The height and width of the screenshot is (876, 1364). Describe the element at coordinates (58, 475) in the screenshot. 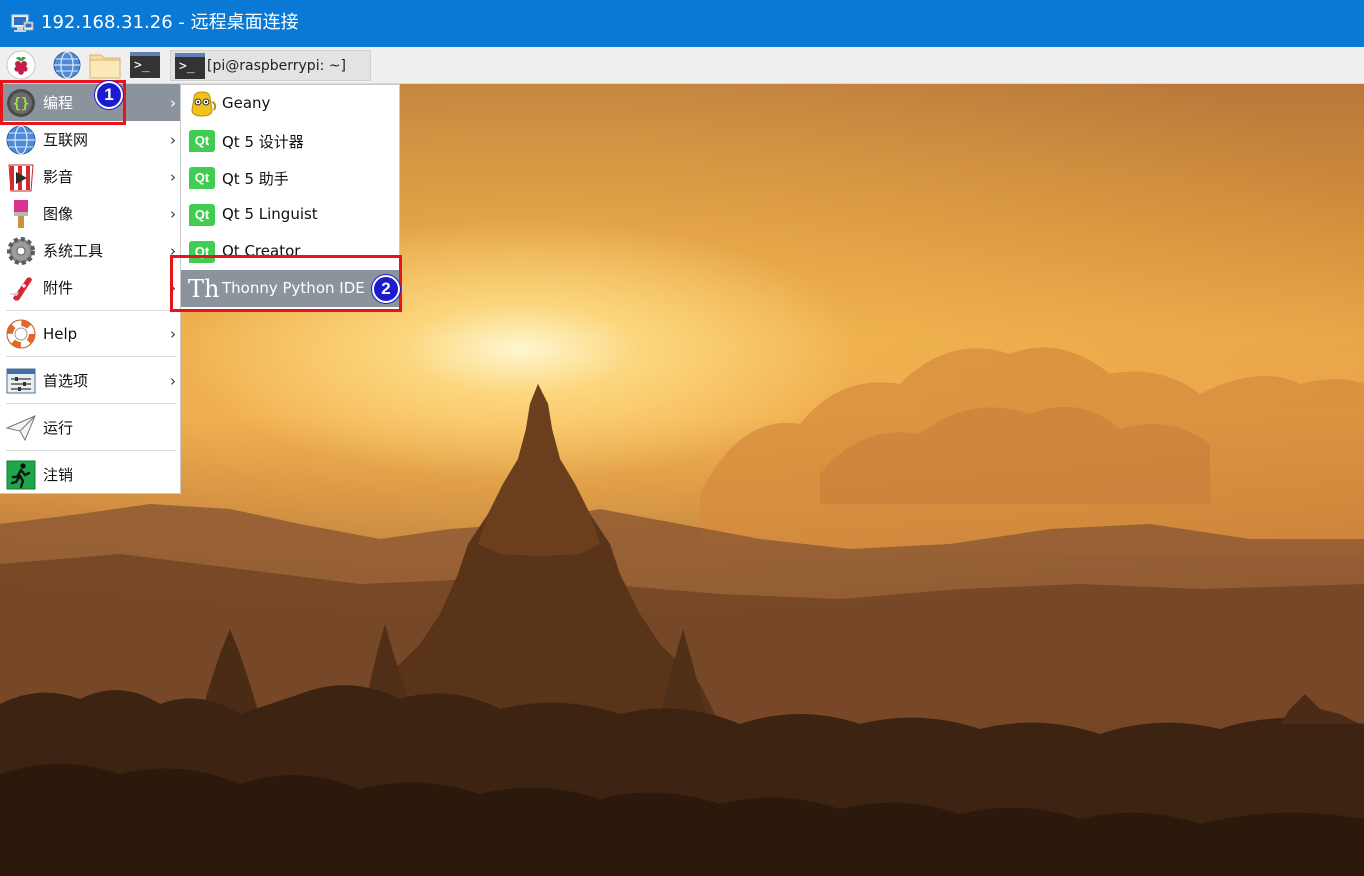

I see `menu-item-label: 注销` at that location.